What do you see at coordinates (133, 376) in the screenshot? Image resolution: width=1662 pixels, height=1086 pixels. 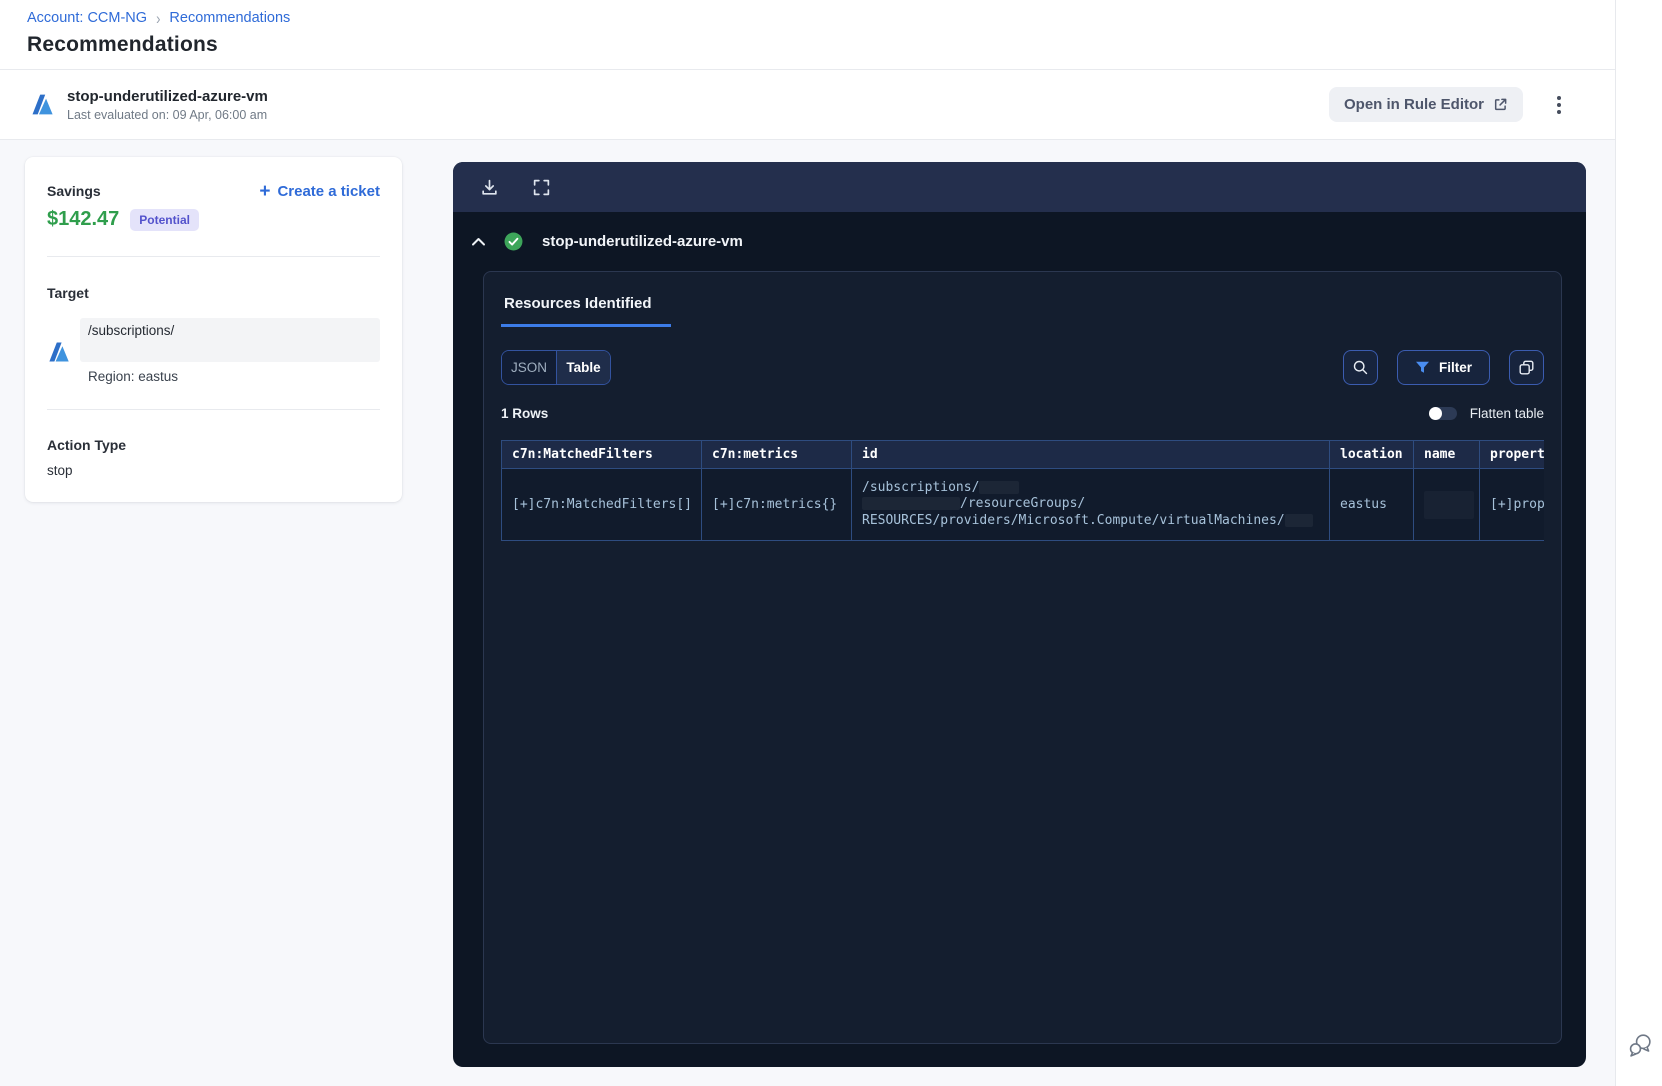 I see `target-region: Region: eastus` at bounding box center [133, 376].